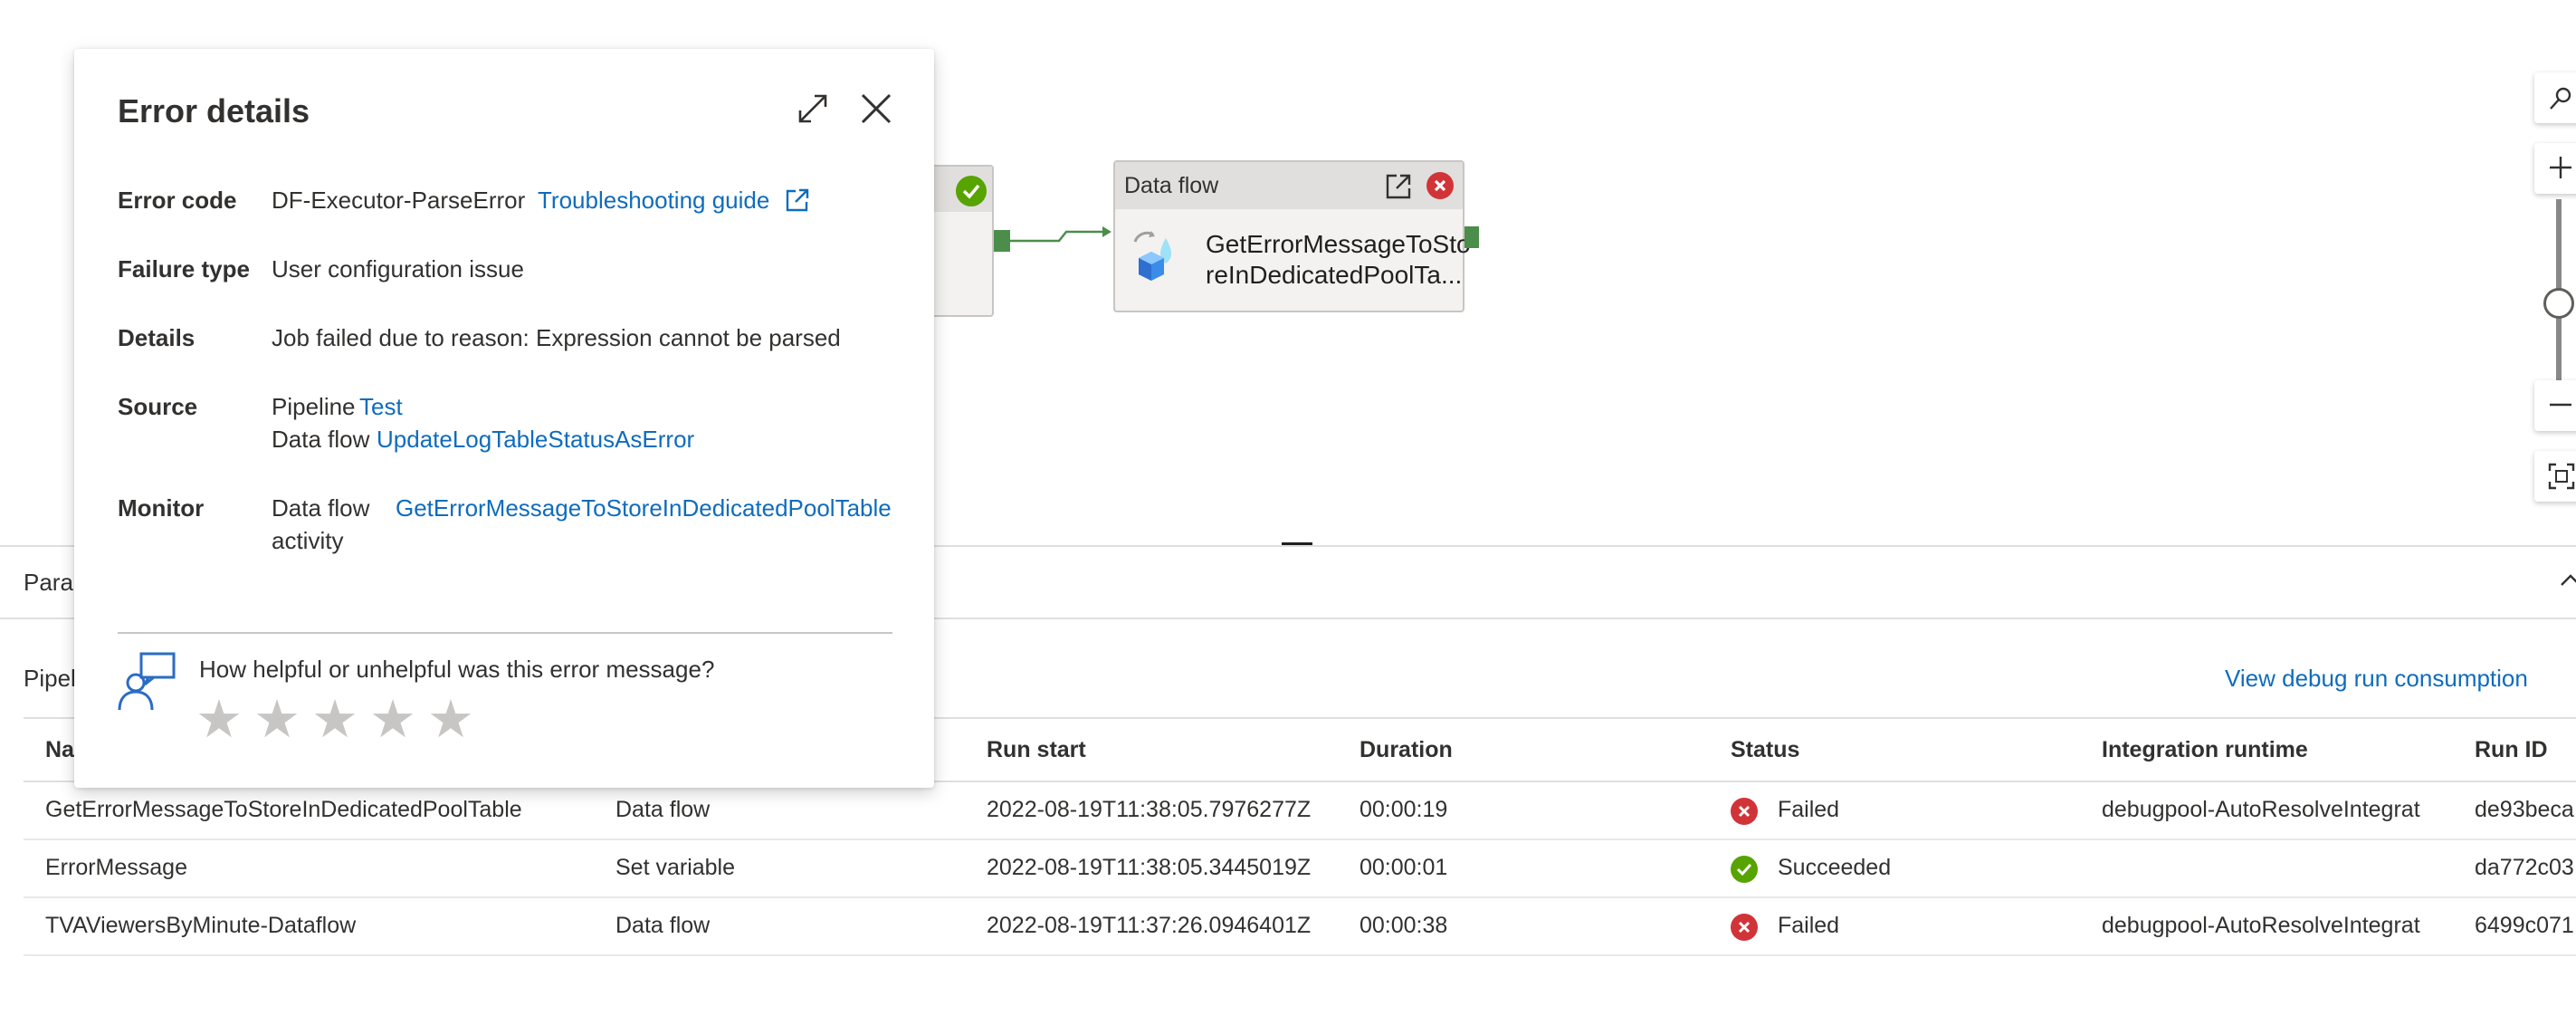 Image resolution: width=2576 pixels, height=1025 pixels. Describe the element at coordinates (308, 541) in the screenshot. I see `monitor-prefix-line-2: activity` at that location.